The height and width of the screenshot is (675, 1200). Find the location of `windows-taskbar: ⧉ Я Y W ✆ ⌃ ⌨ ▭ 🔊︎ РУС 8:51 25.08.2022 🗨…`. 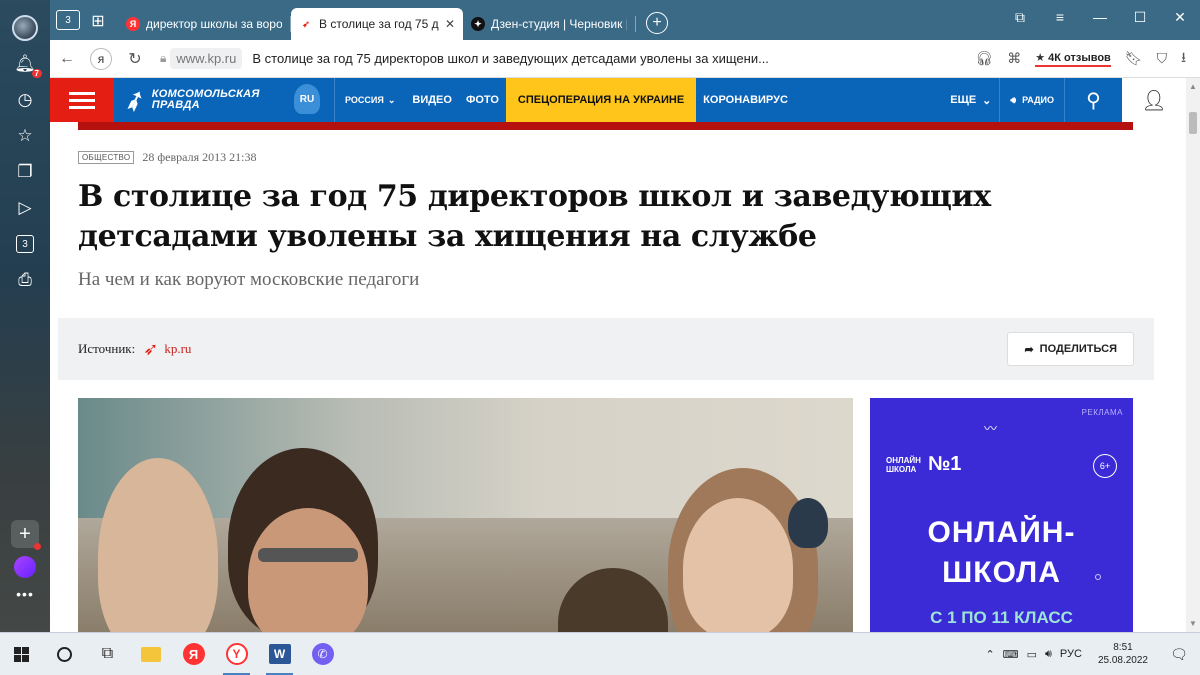

windows-taskbar: ⧉ Я Y W ✆ ⌃ ⌨ ▭ 🔊︎ РУС 8:51 25.08.2022 🗨… is located at coordinates (600, 653).